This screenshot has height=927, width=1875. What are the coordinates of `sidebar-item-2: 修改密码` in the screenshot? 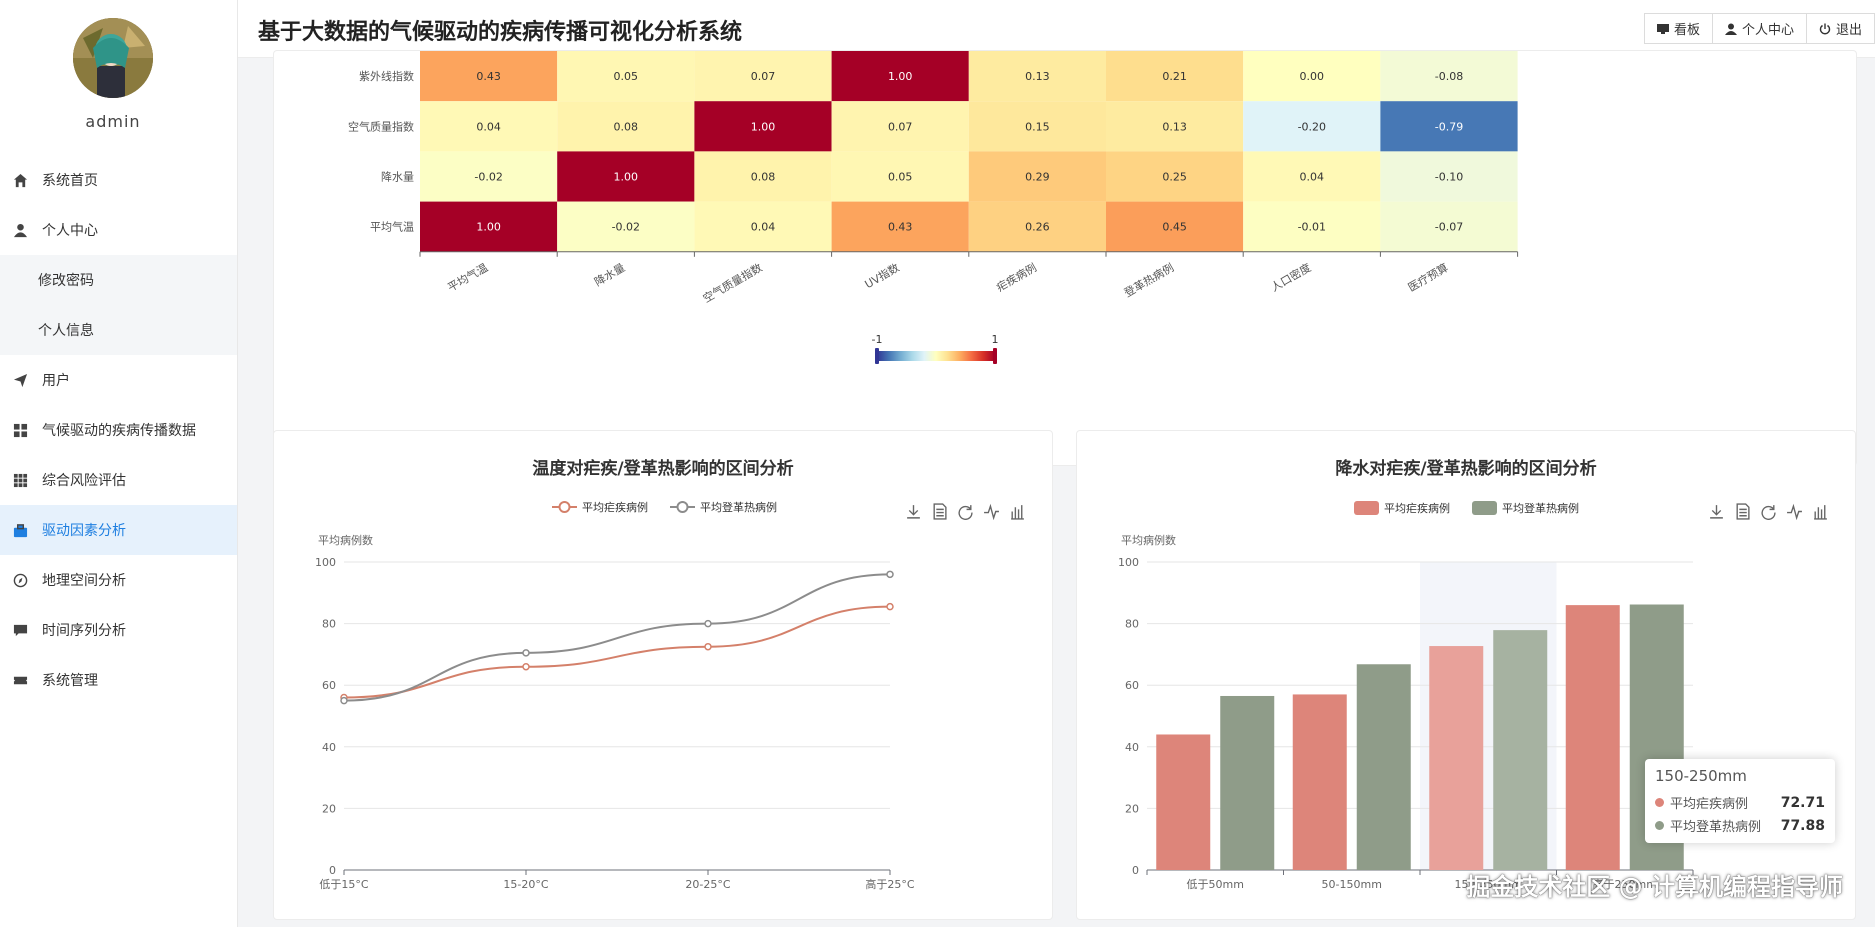 It's located at (118, 280).